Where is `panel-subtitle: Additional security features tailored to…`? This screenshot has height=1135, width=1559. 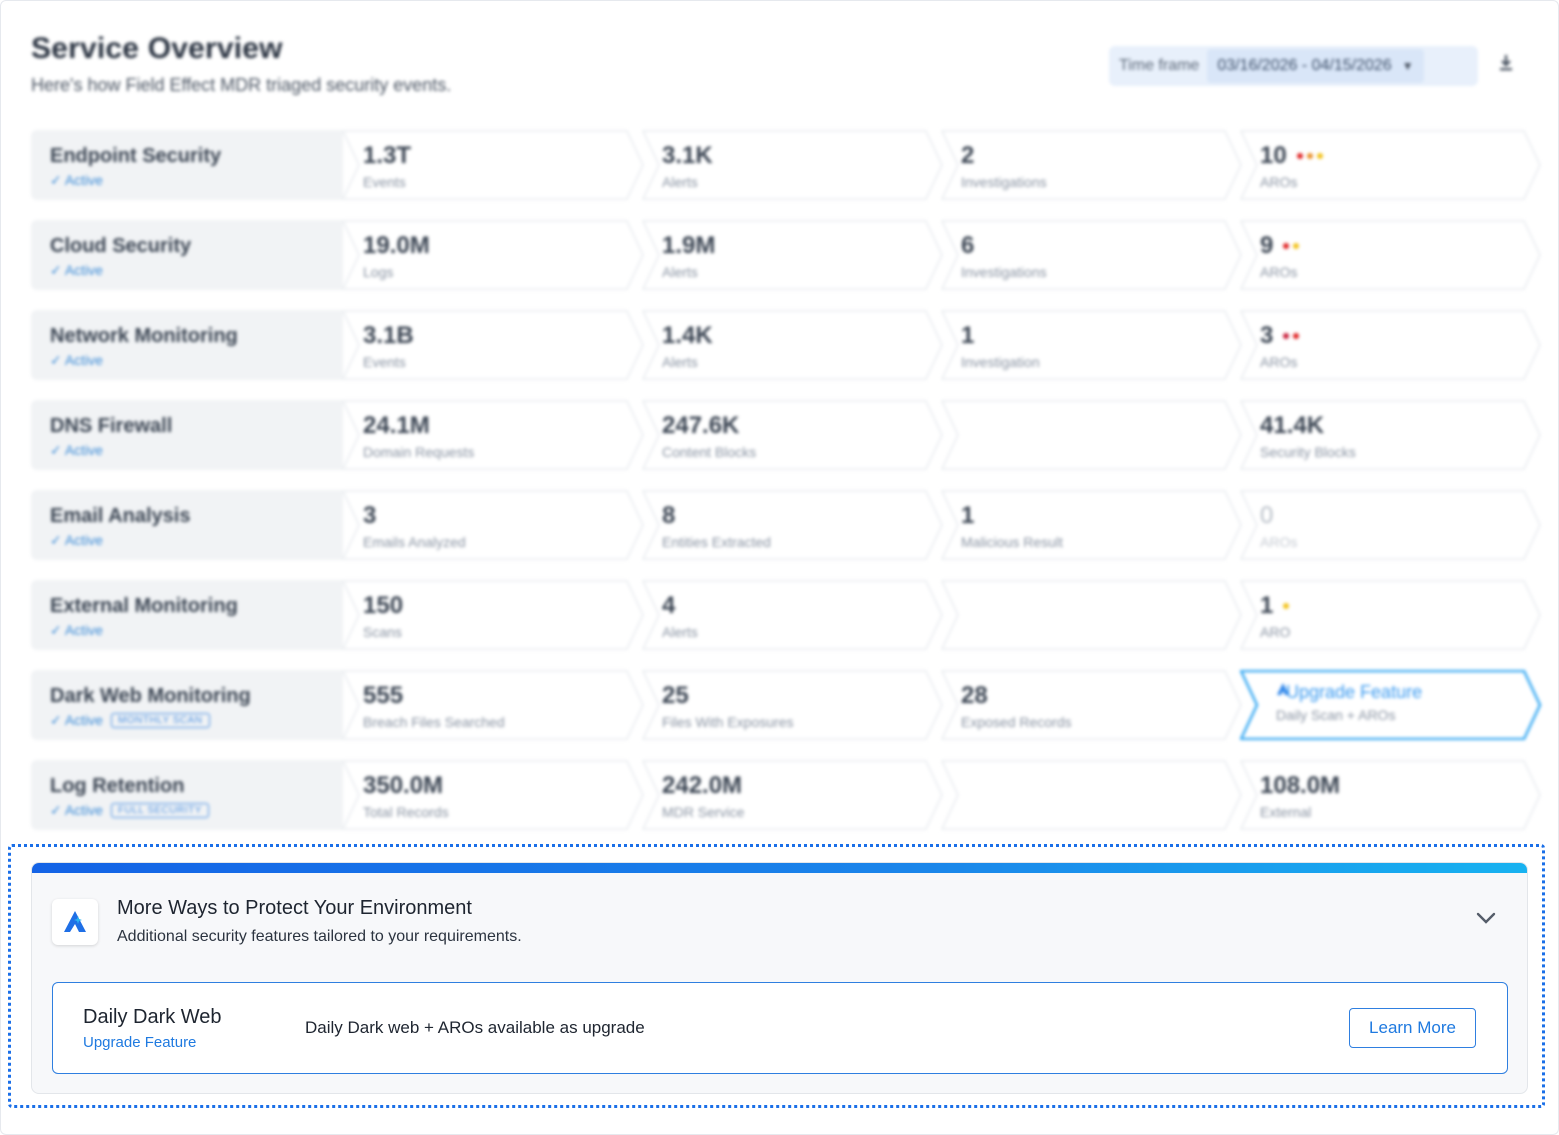 panel-subtitle: Additional security features tailored to… is located at coordinates (319, 936).